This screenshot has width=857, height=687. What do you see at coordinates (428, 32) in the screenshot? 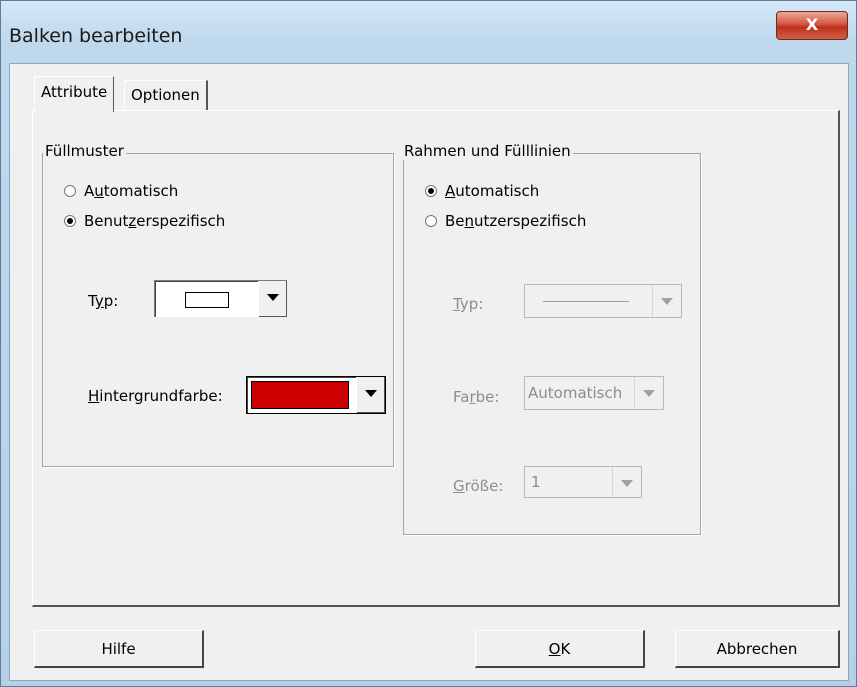
I see `title-bar: Balken bearbeiten X` at bounding box center [428, 32].